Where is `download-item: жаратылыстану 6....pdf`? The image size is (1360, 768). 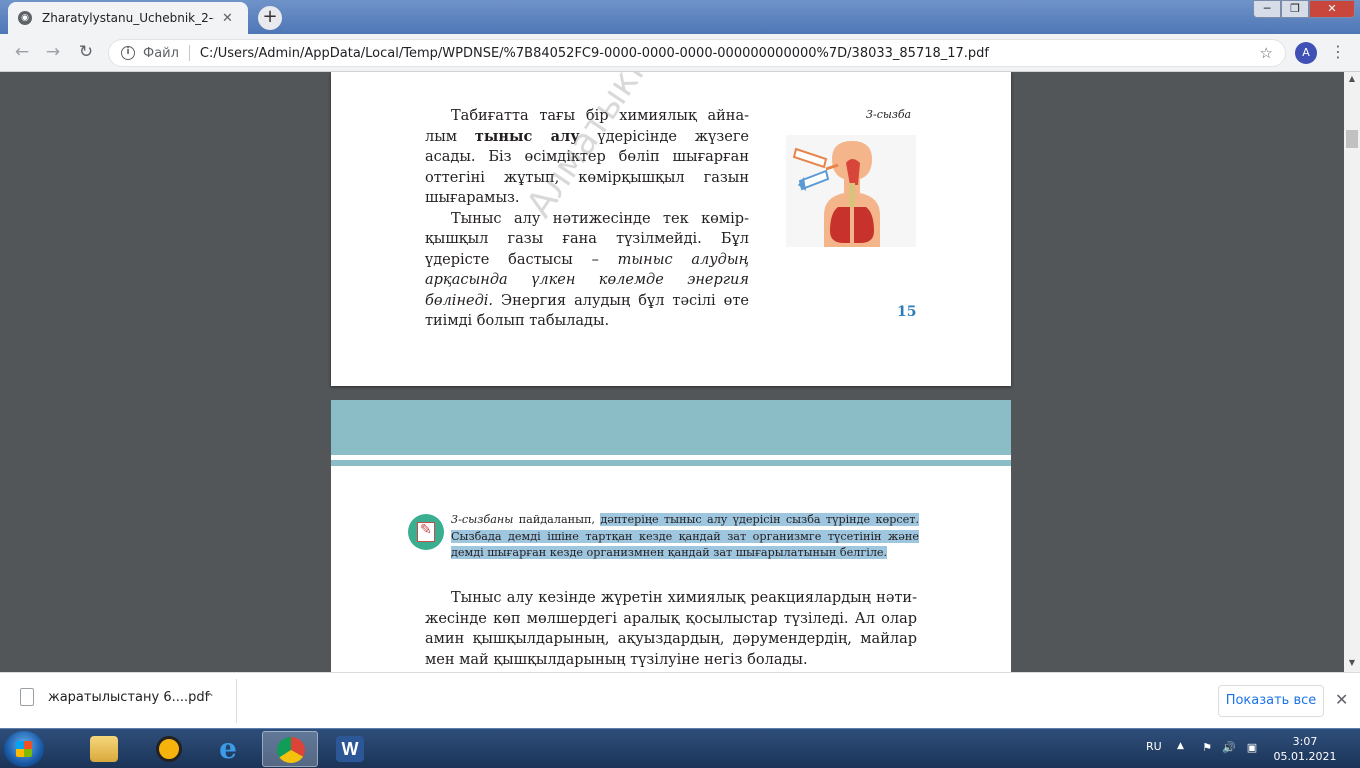 download-item: жаратылыстану 6....pdf is located at coordinates (114, 697).